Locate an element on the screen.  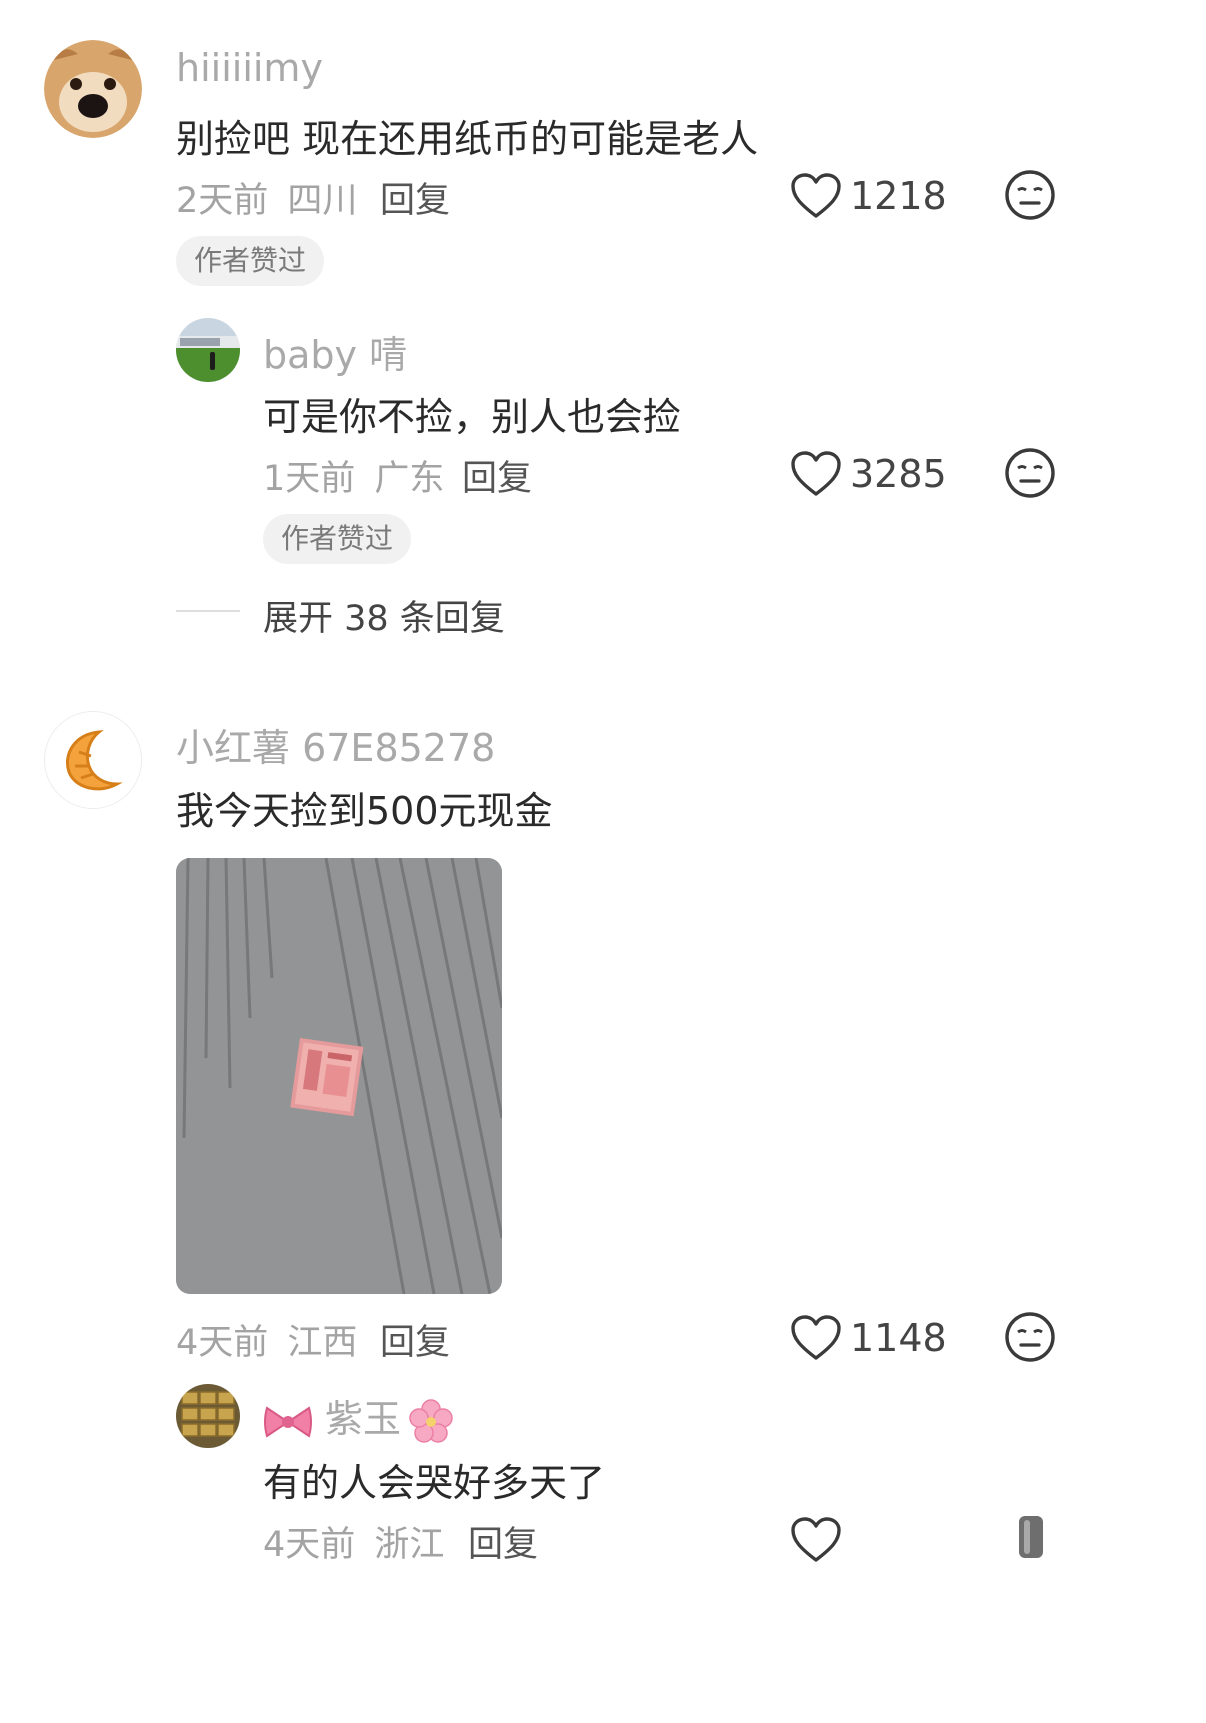
username: hiiiiiimy is located at coordinates (249, 68).